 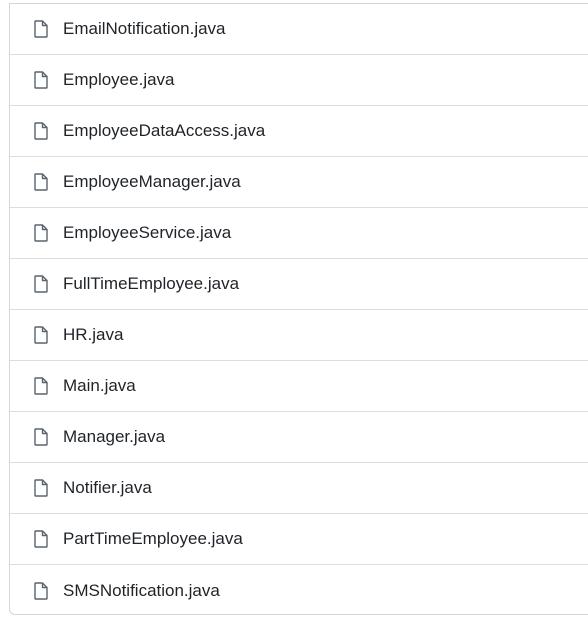 What do you see at coordinates (151, 284) in the screenshot?
I see `file-name: FullTimeEmployee.java` at bounding box center [151, 284].